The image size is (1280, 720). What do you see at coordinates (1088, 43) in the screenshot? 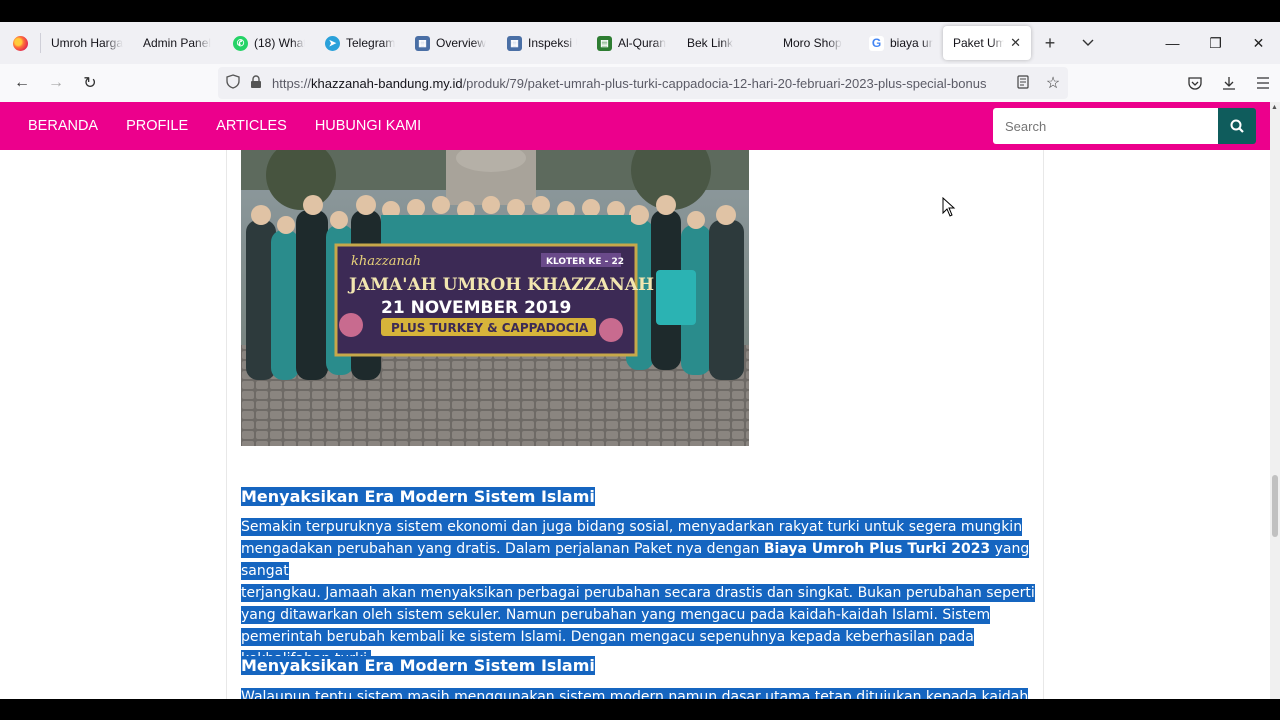
I see `chevron-down-icon` at bounding box center [1088, 43].